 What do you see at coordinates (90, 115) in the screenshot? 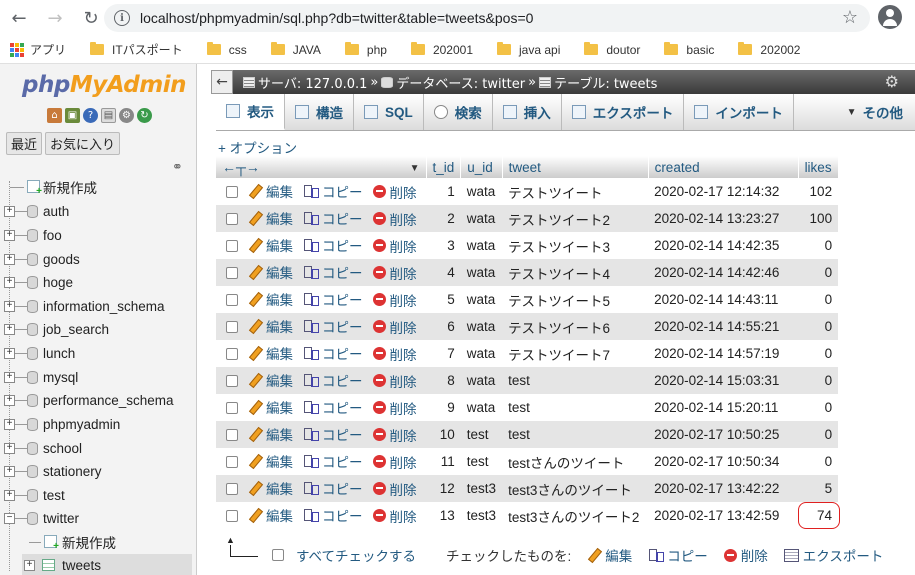
I see `help-icon: ?` at bounding box center [90, 115].